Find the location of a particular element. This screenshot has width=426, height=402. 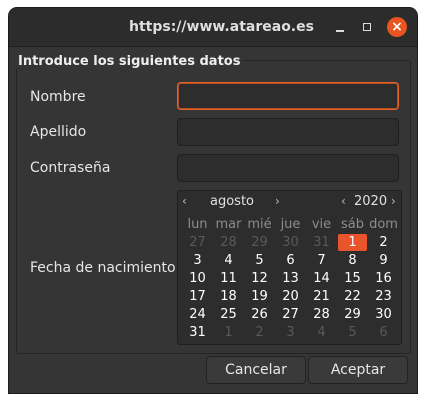

calendar-month: agosto is located at coordinates (232, 201).